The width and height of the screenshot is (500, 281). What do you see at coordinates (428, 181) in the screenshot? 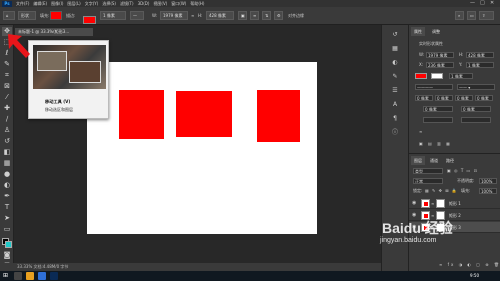
I see `blend-mode-select: 正常` at bounding box center [428, 181].